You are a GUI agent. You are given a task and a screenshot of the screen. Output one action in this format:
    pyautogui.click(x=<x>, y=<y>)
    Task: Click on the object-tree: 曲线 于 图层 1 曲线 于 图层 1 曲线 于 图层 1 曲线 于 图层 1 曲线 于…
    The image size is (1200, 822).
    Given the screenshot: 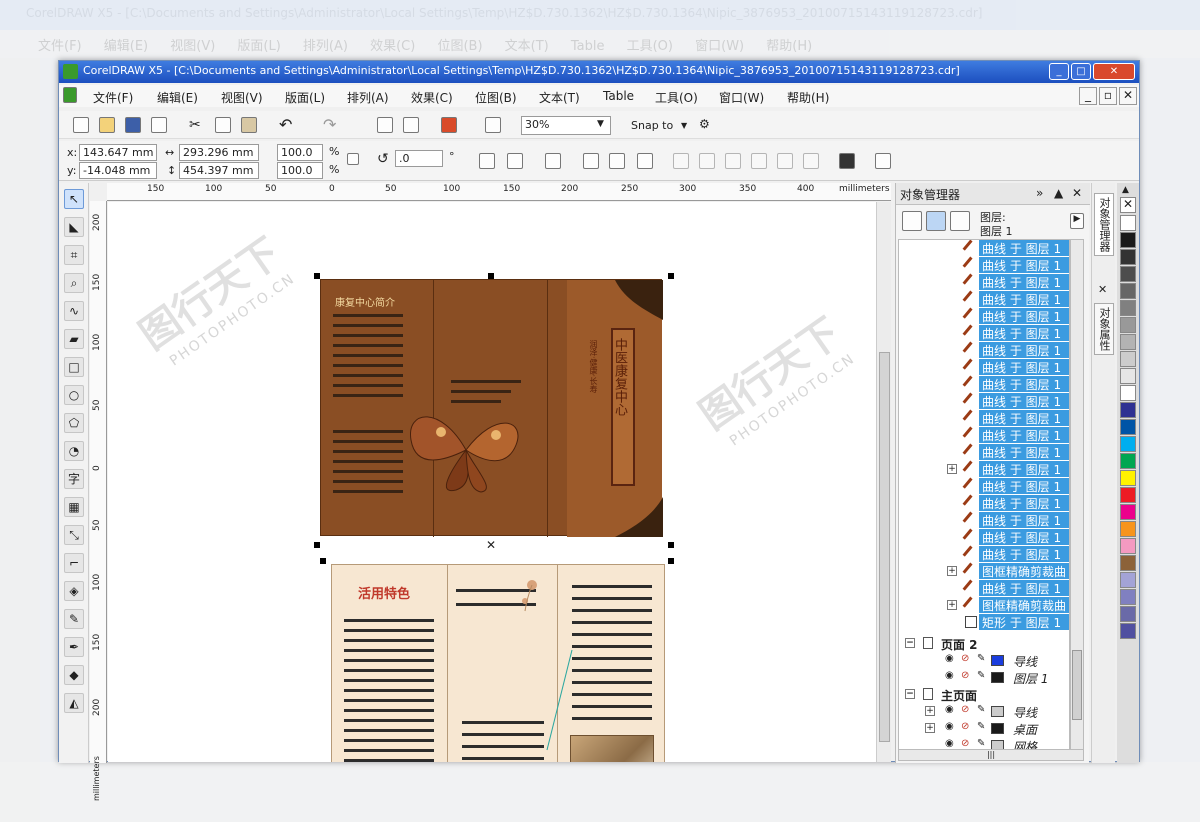 What is the action you would take?
    pyautogui.click(x=984, y=495)
    